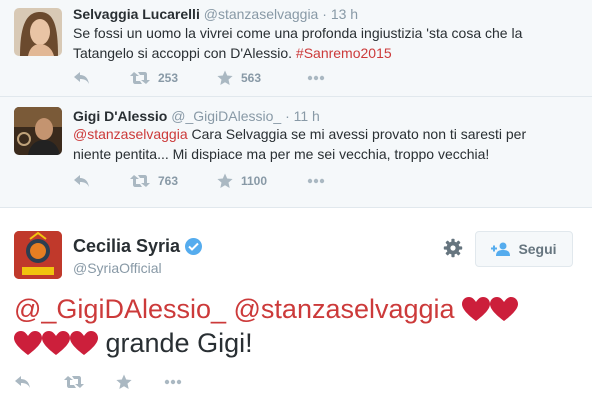 The image size is (592, 402). I want to click on tweet-actions: 763 1100, so click(199, 181).